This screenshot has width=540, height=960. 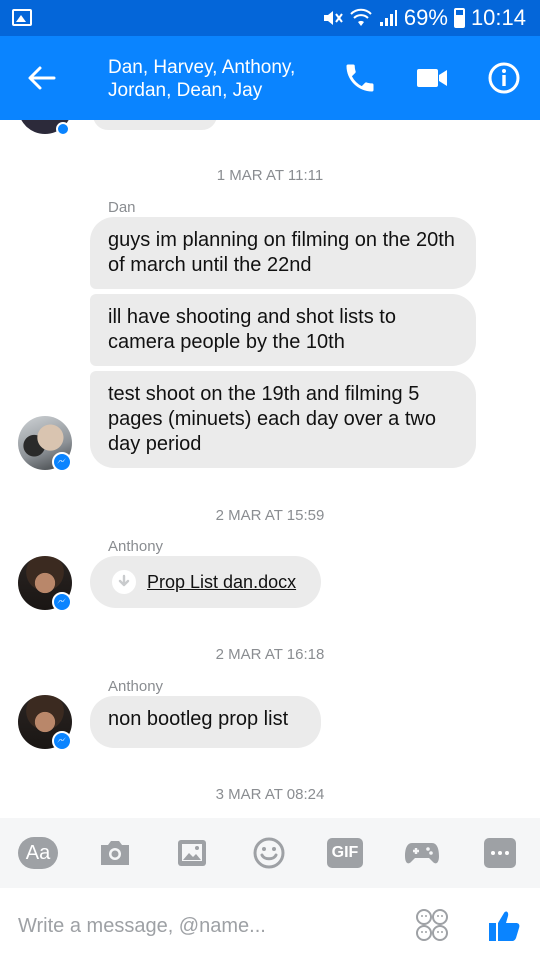 What do you see at coordinates (218, 79) in the screenshot?
I see `thread-title: Dan, Harvey, Anthony, Jordan, Dean, Jay` at bounding box center [218, 79].